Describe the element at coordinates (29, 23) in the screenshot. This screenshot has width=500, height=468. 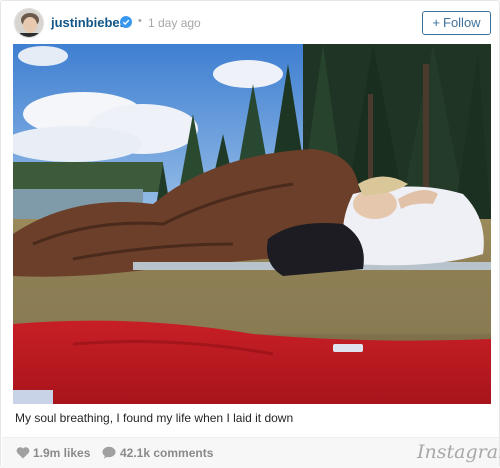
I see `avatar` at that location.